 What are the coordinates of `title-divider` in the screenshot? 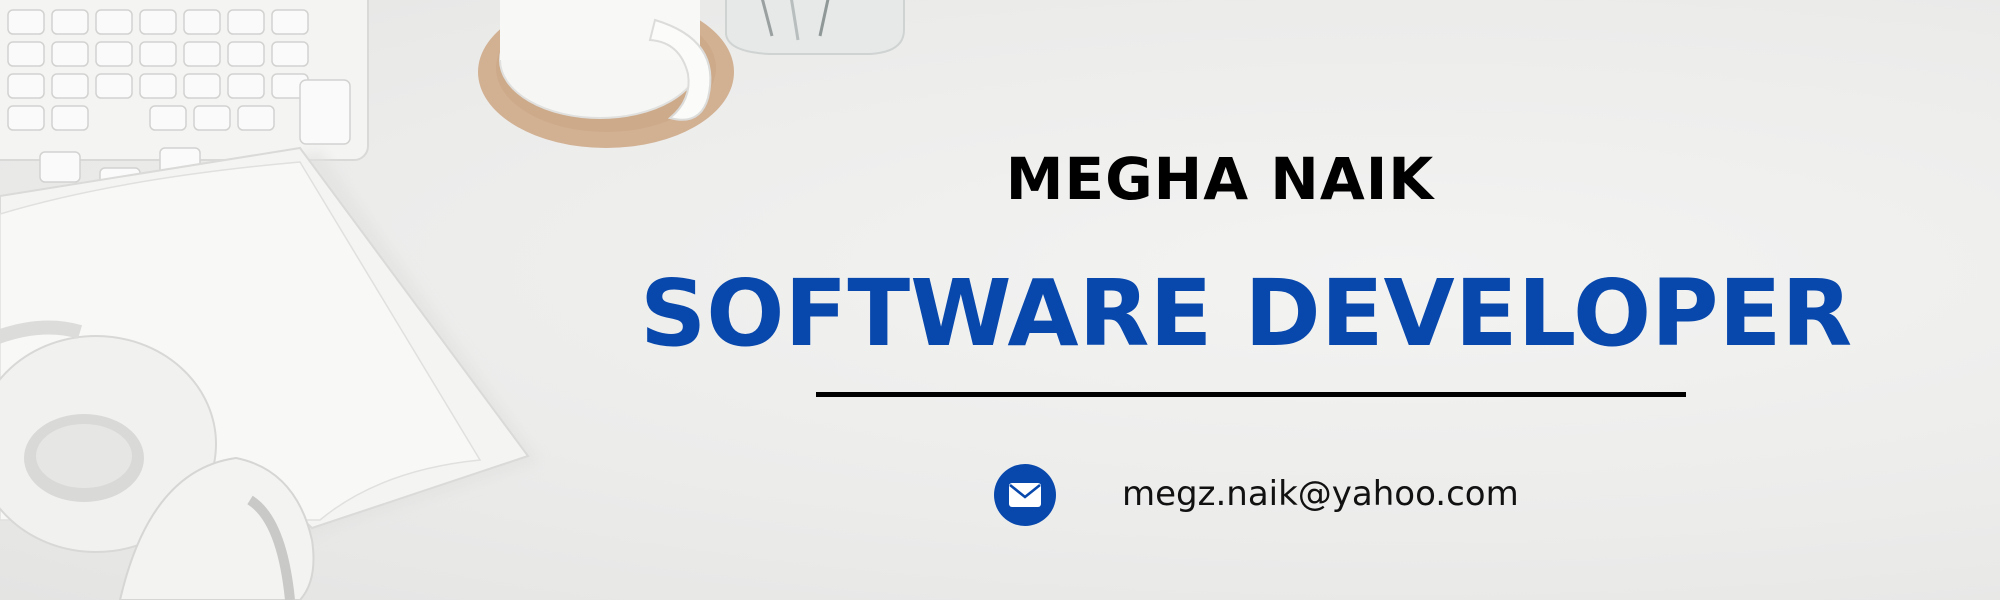 It's located at (1251, 394).